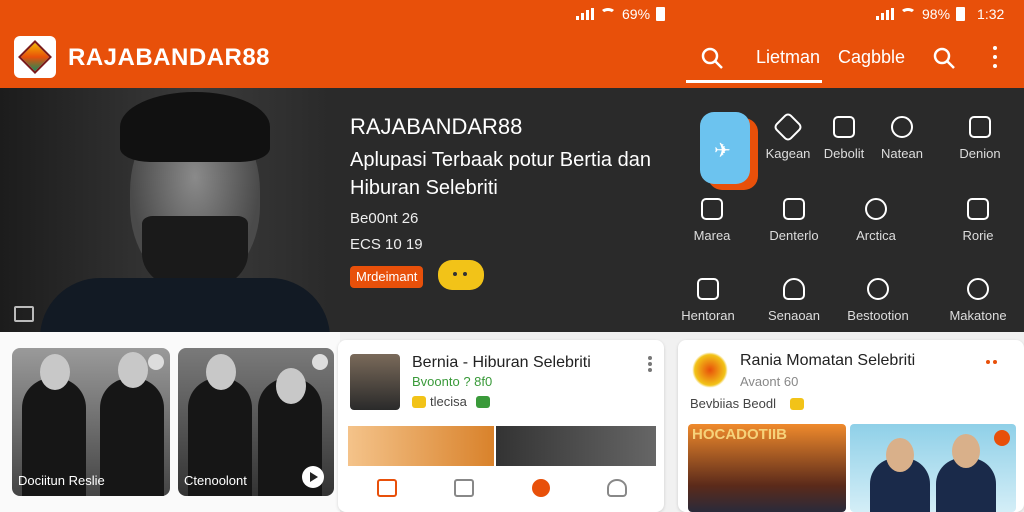 The height and width of the screenshot is (512, 1024). What do you see at coordinates (386, 488) in the screenshot?
I see `home-icon` at bounding box center [386, 488].